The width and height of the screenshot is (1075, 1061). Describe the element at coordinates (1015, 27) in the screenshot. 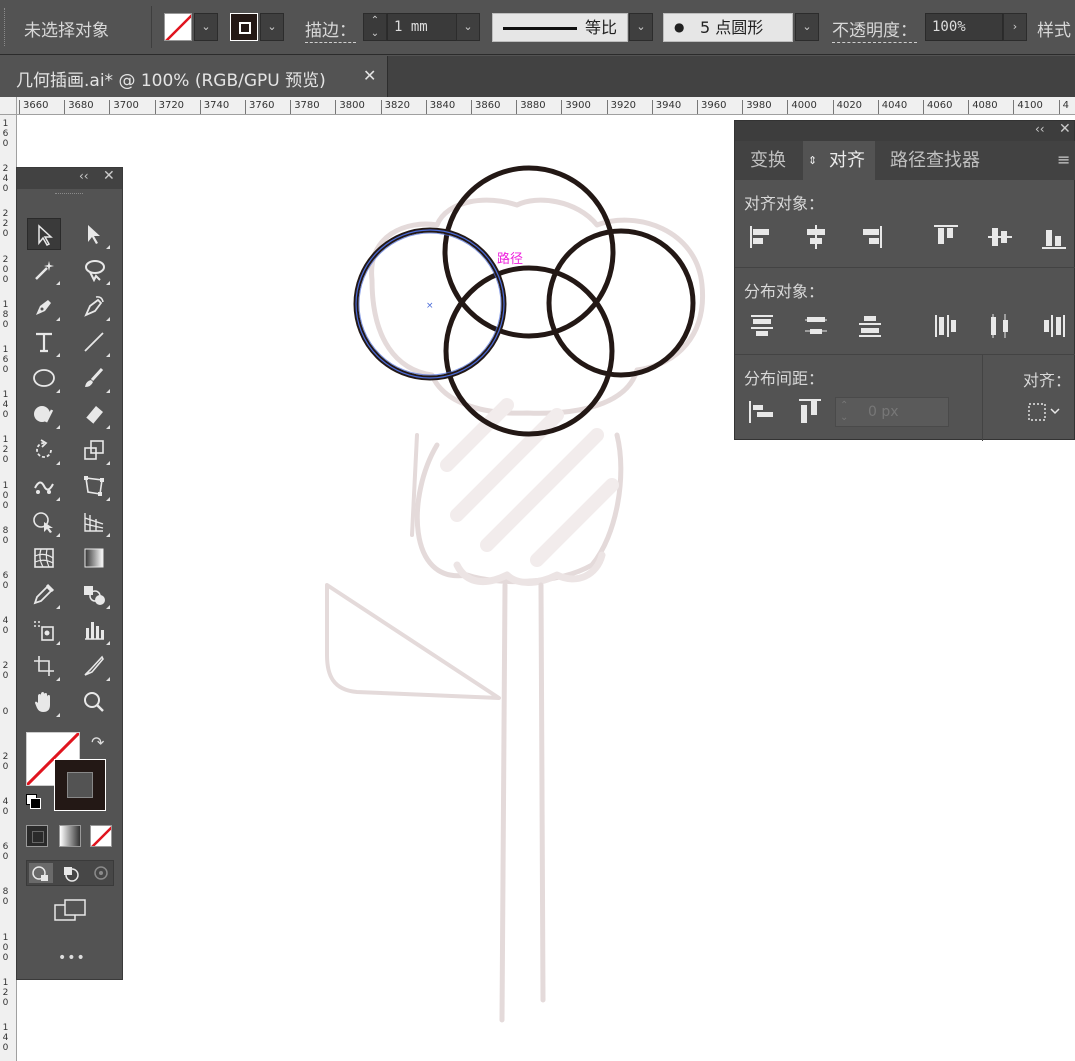

I see `opacity-flyout-button: ›` at that location.